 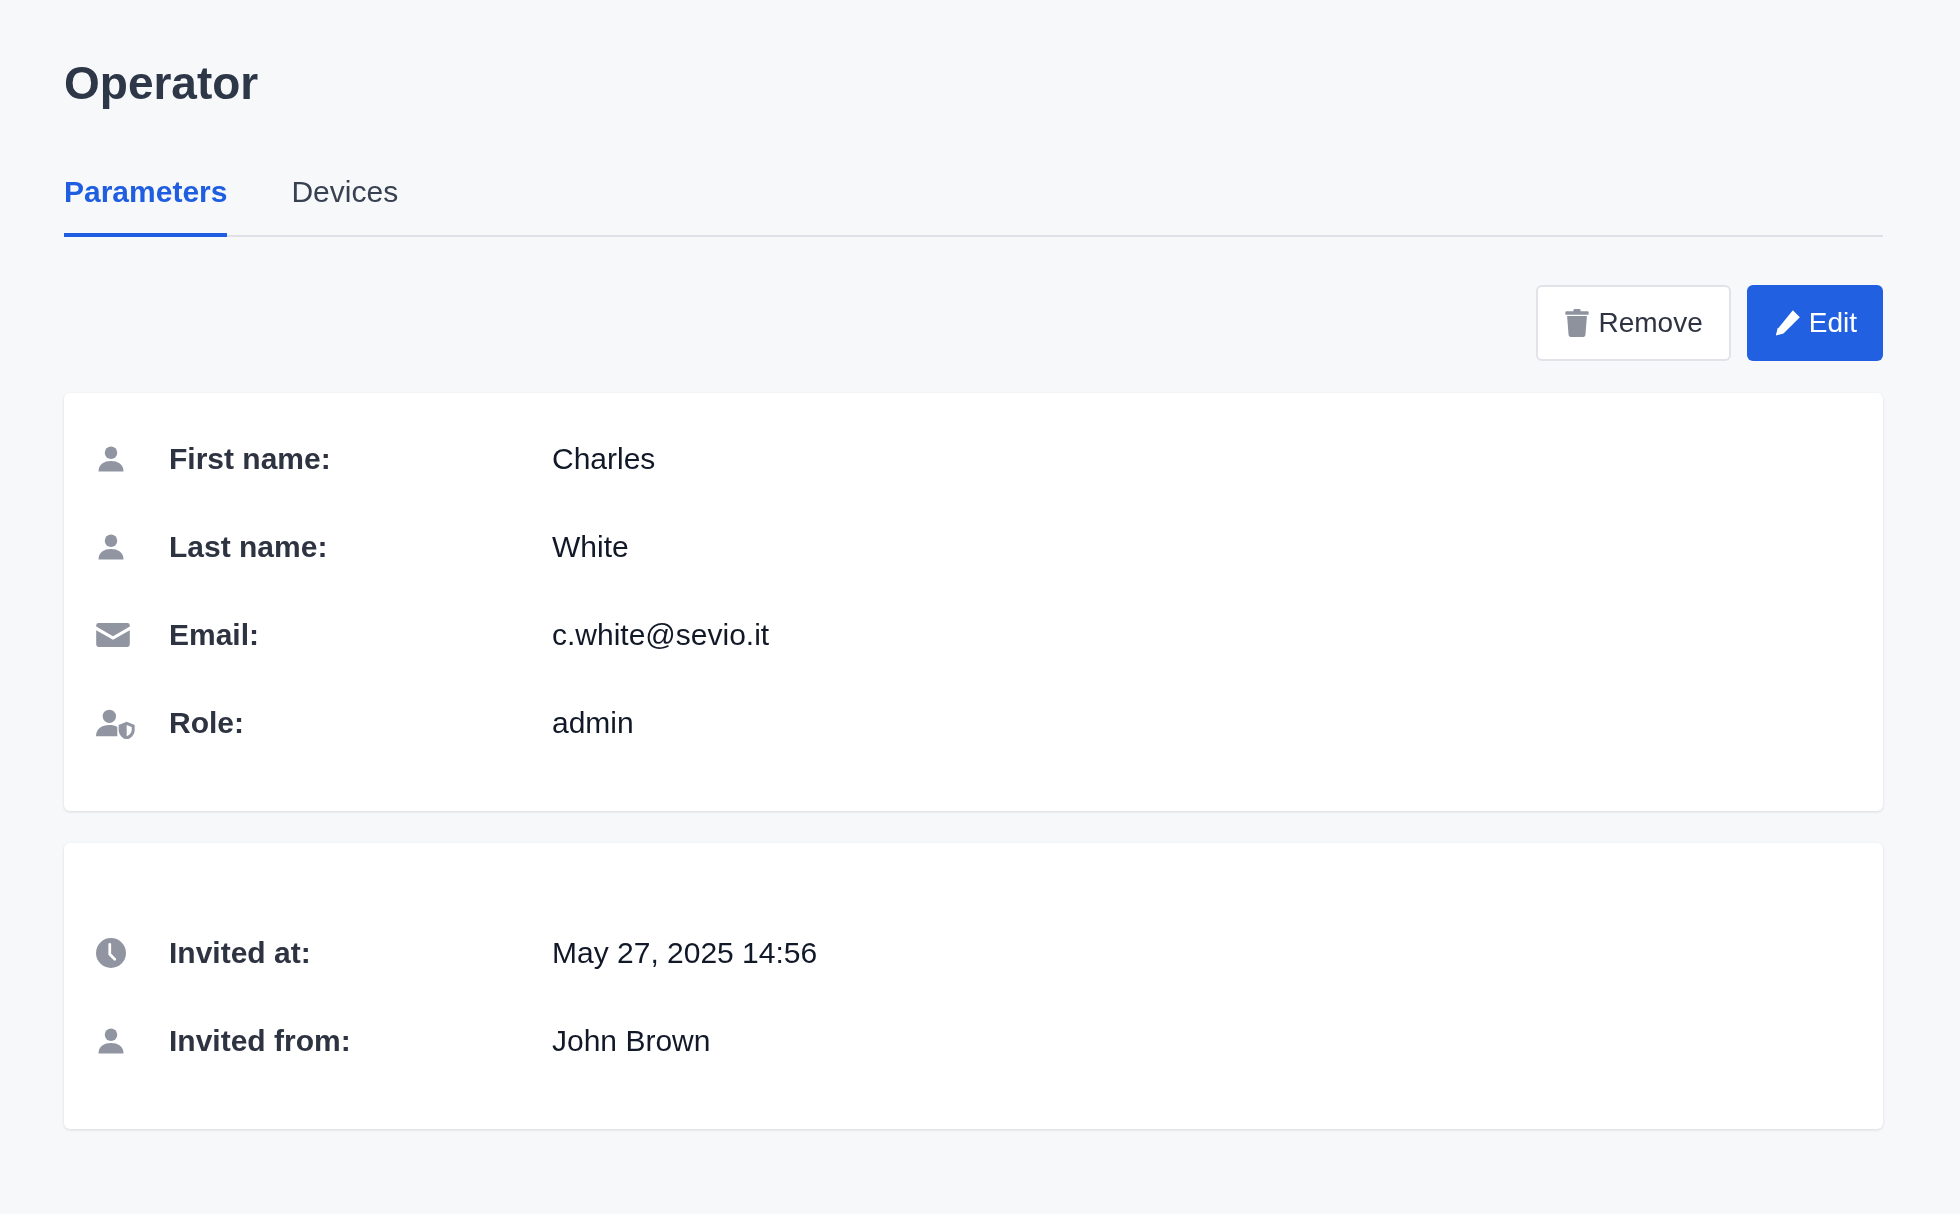 I want to click on field-value: John Brown, so click(x=631, y=1041).